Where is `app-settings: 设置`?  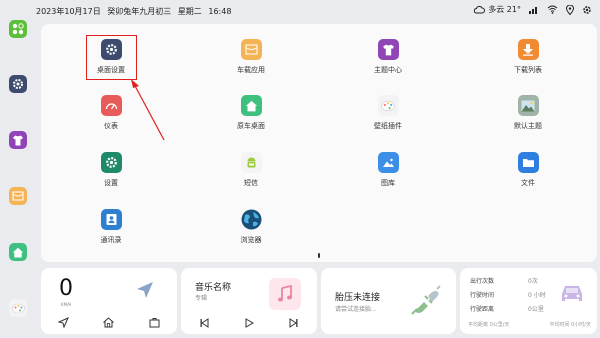 app-settings: 设置 is located at coordinates (111, 174).